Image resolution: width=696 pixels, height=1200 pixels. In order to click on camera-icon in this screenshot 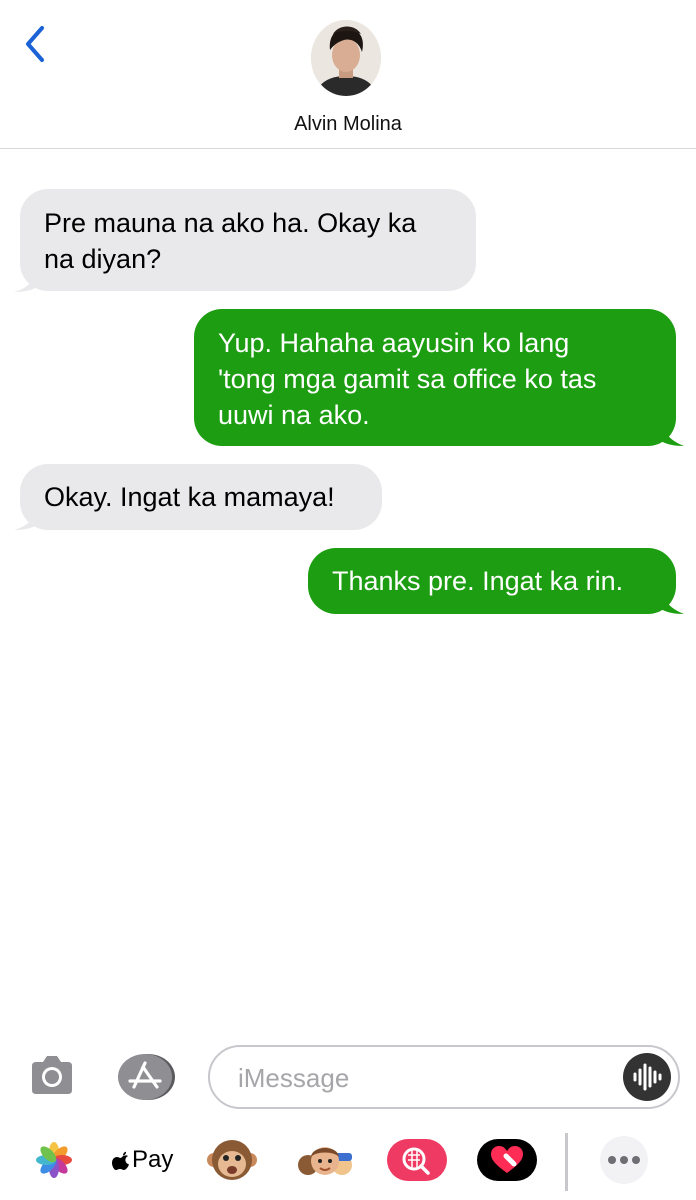, I will do `click(52, 1075)`.